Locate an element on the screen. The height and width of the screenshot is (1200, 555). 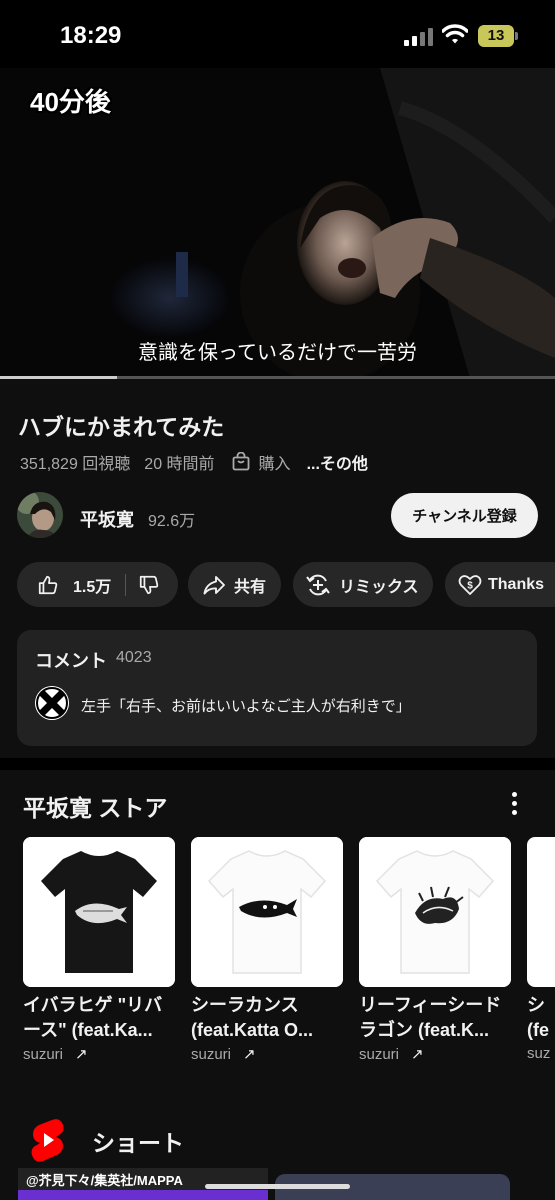
upload-time: 20 時間前 is located at coordinates (179, 464).